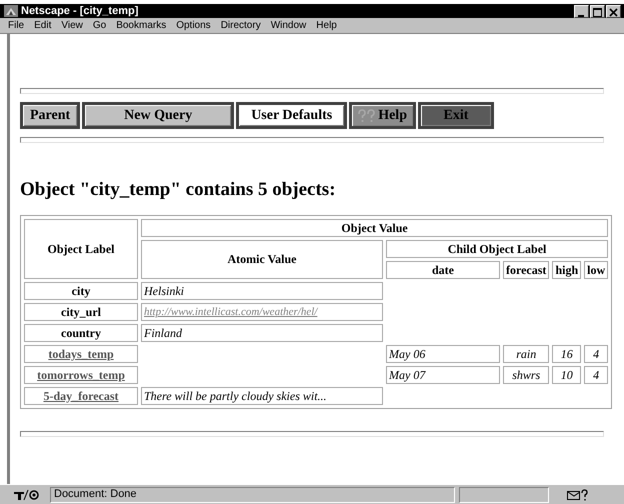  I want to click on column-header: date, so click(443, 270).